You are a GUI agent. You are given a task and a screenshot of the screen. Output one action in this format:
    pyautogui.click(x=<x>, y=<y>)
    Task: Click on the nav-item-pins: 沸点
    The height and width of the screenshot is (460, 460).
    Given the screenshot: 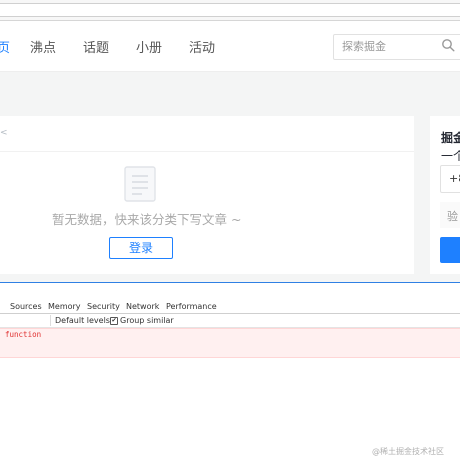 What is the action you would take?
    pyautogui.click(x=43, y=46)
    